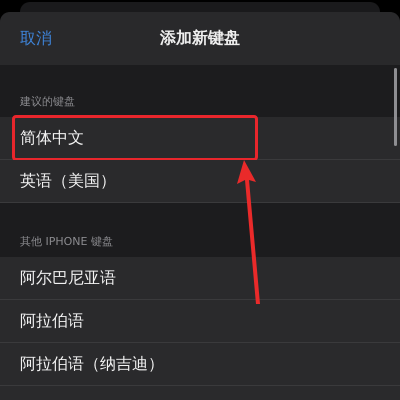 This screenshot has width=400, height=400. I want to click on keyboard-name: 简体中文, so click(52, 138).